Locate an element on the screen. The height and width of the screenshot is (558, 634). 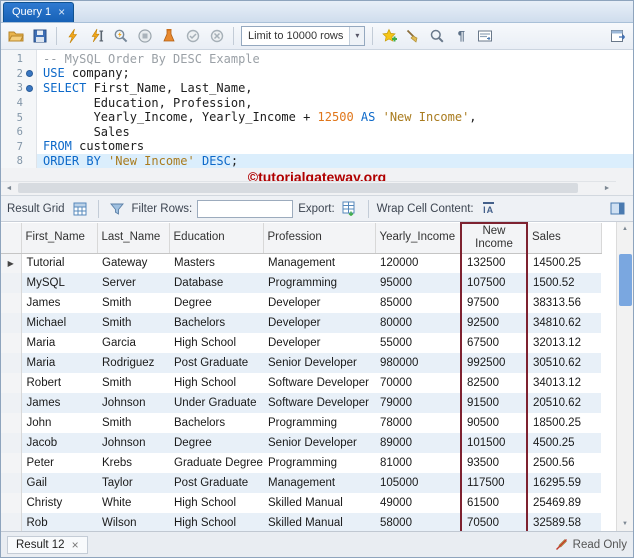
grid-cell: Software Developer is located at coordinates (319, 403).